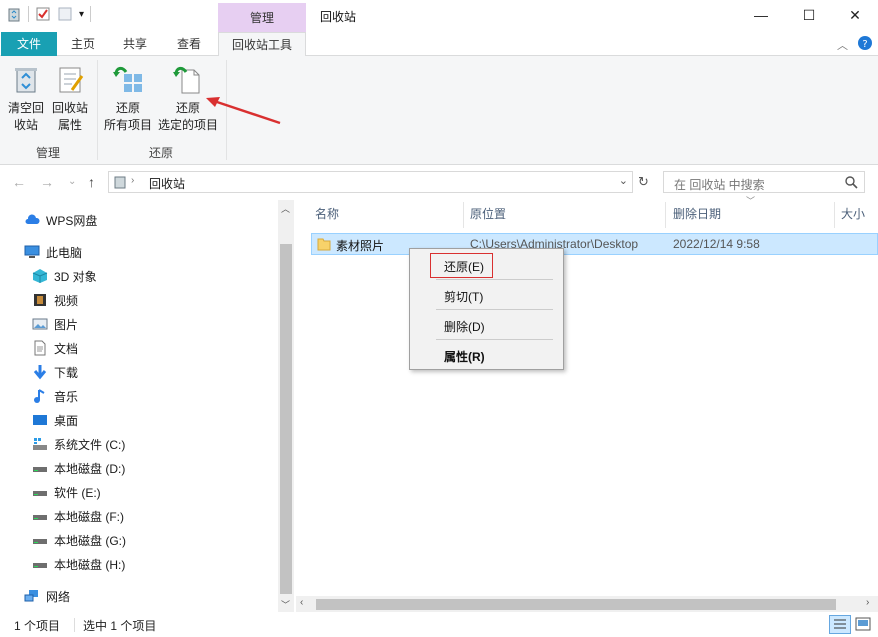 This screenshot has height=637, width=878. What do you see at coordinates (439, 16) in the screenshot?
I see `title-bar: ▾ 管理 回收站 — ☐ ✕` at bounding box center [439, 16].